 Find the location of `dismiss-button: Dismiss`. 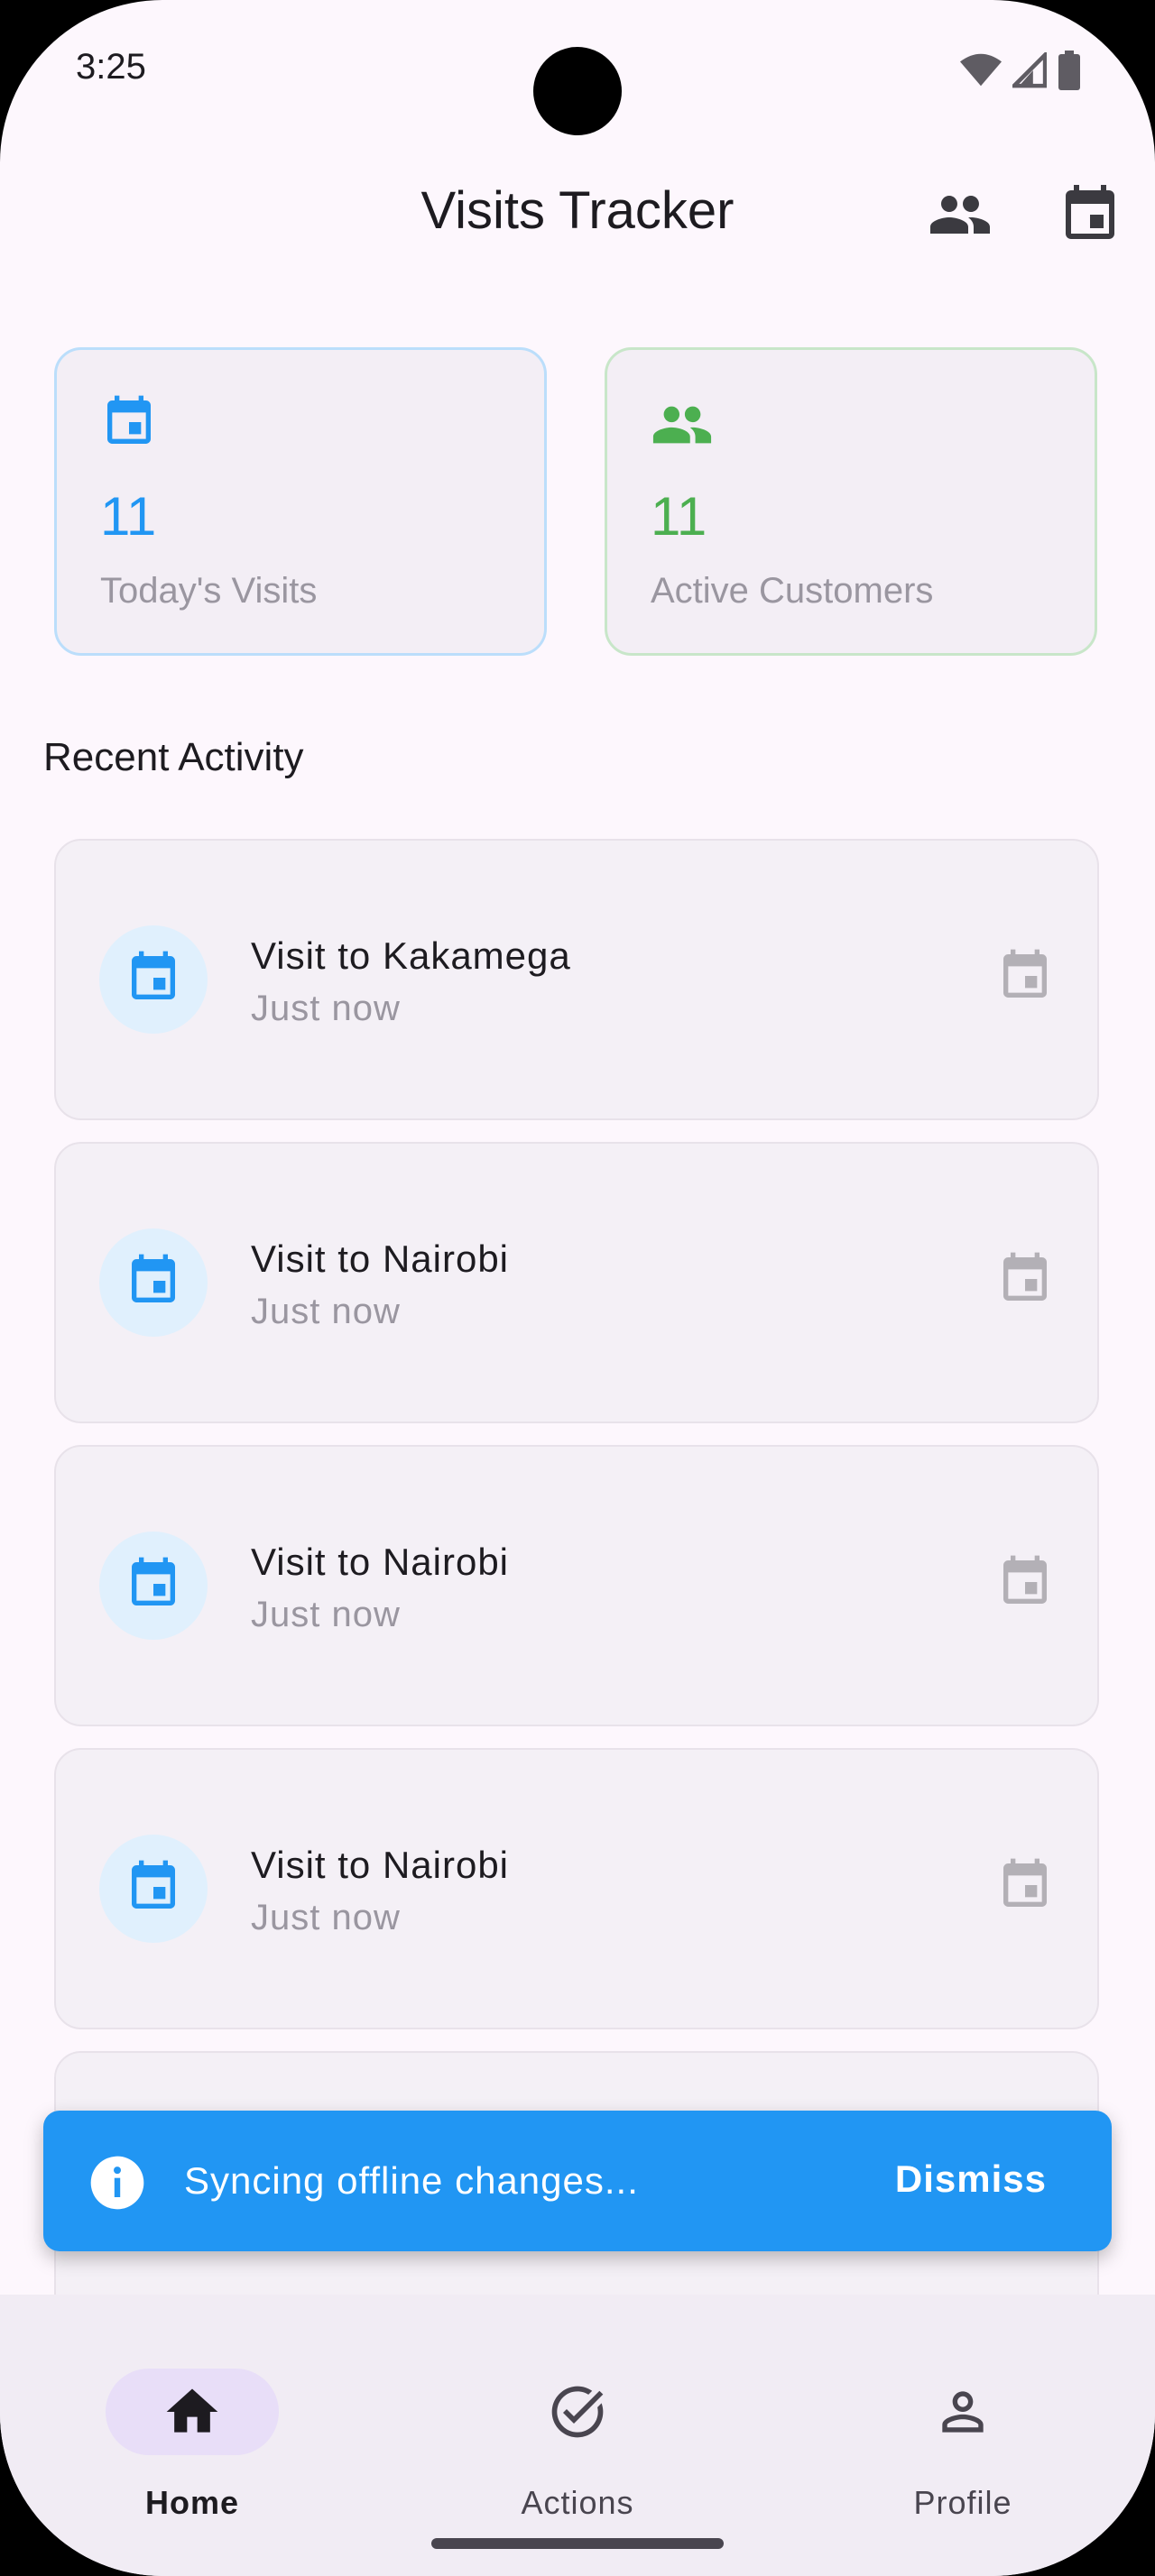

dismiss-button: Dismiss is located at coordinates (971, 2179).